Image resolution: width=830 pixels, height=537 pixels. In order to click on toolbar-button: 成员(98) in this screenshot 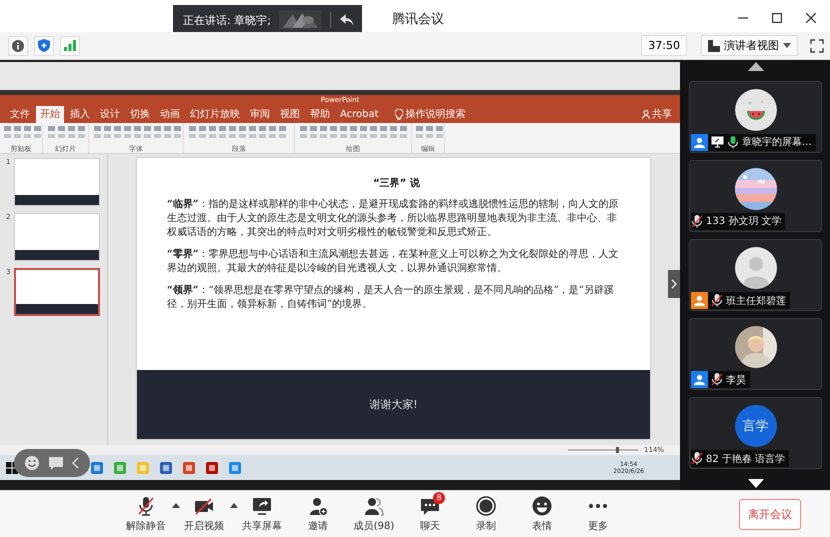, I will do `click(374, 514)`.